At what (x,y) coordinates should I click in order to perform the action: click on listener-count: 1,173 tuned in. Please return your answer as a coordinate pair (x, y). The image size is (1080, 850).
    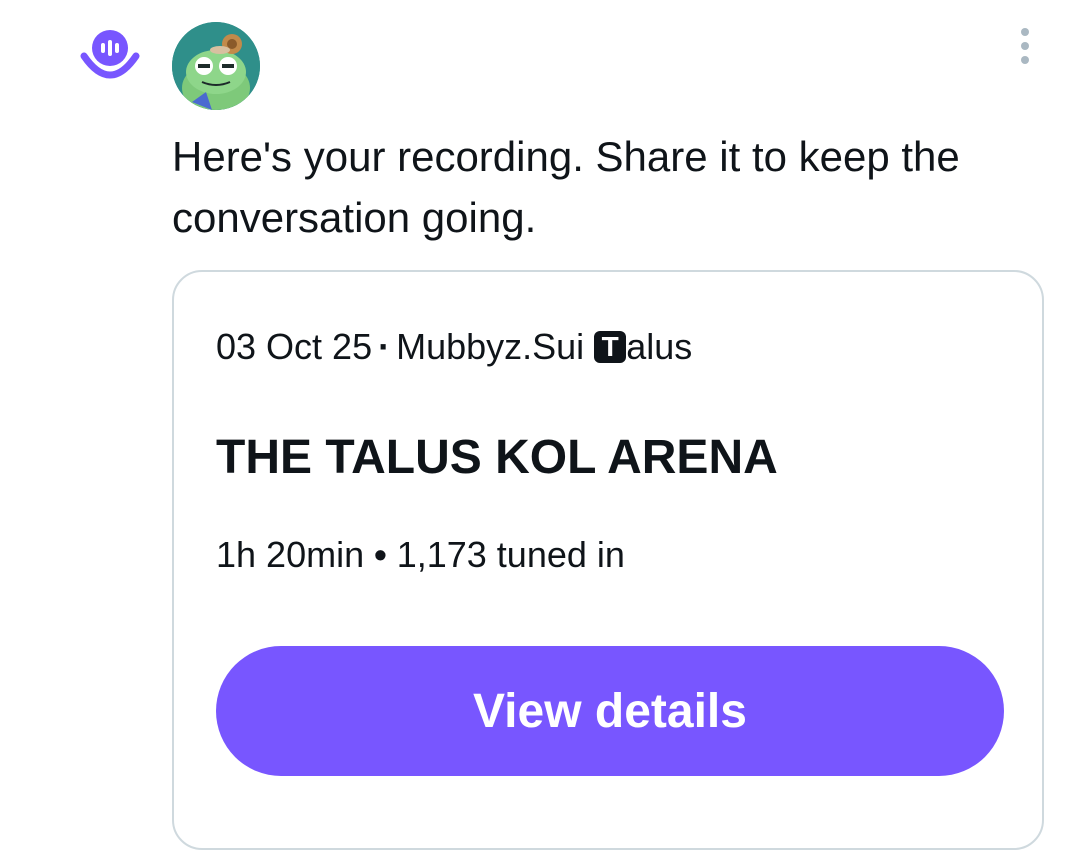
    Looking at the image, I should click on (510, 554).